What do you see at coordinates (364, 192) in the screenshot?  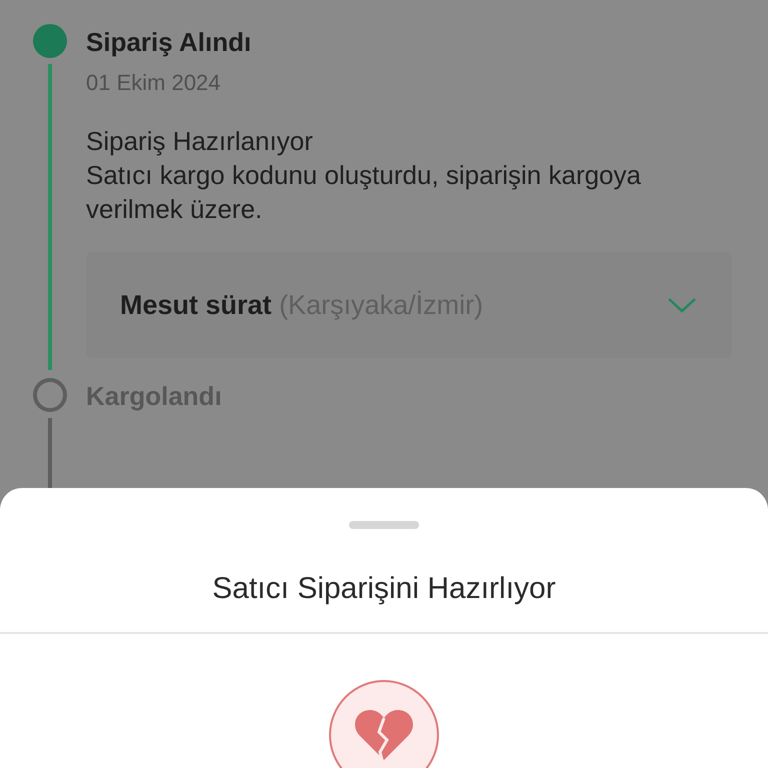 I see `step-description: Satıcı kargo kodunu oluşturdu, siparişin kargoya verilmek üzere.` at bounding box center [364, 192].